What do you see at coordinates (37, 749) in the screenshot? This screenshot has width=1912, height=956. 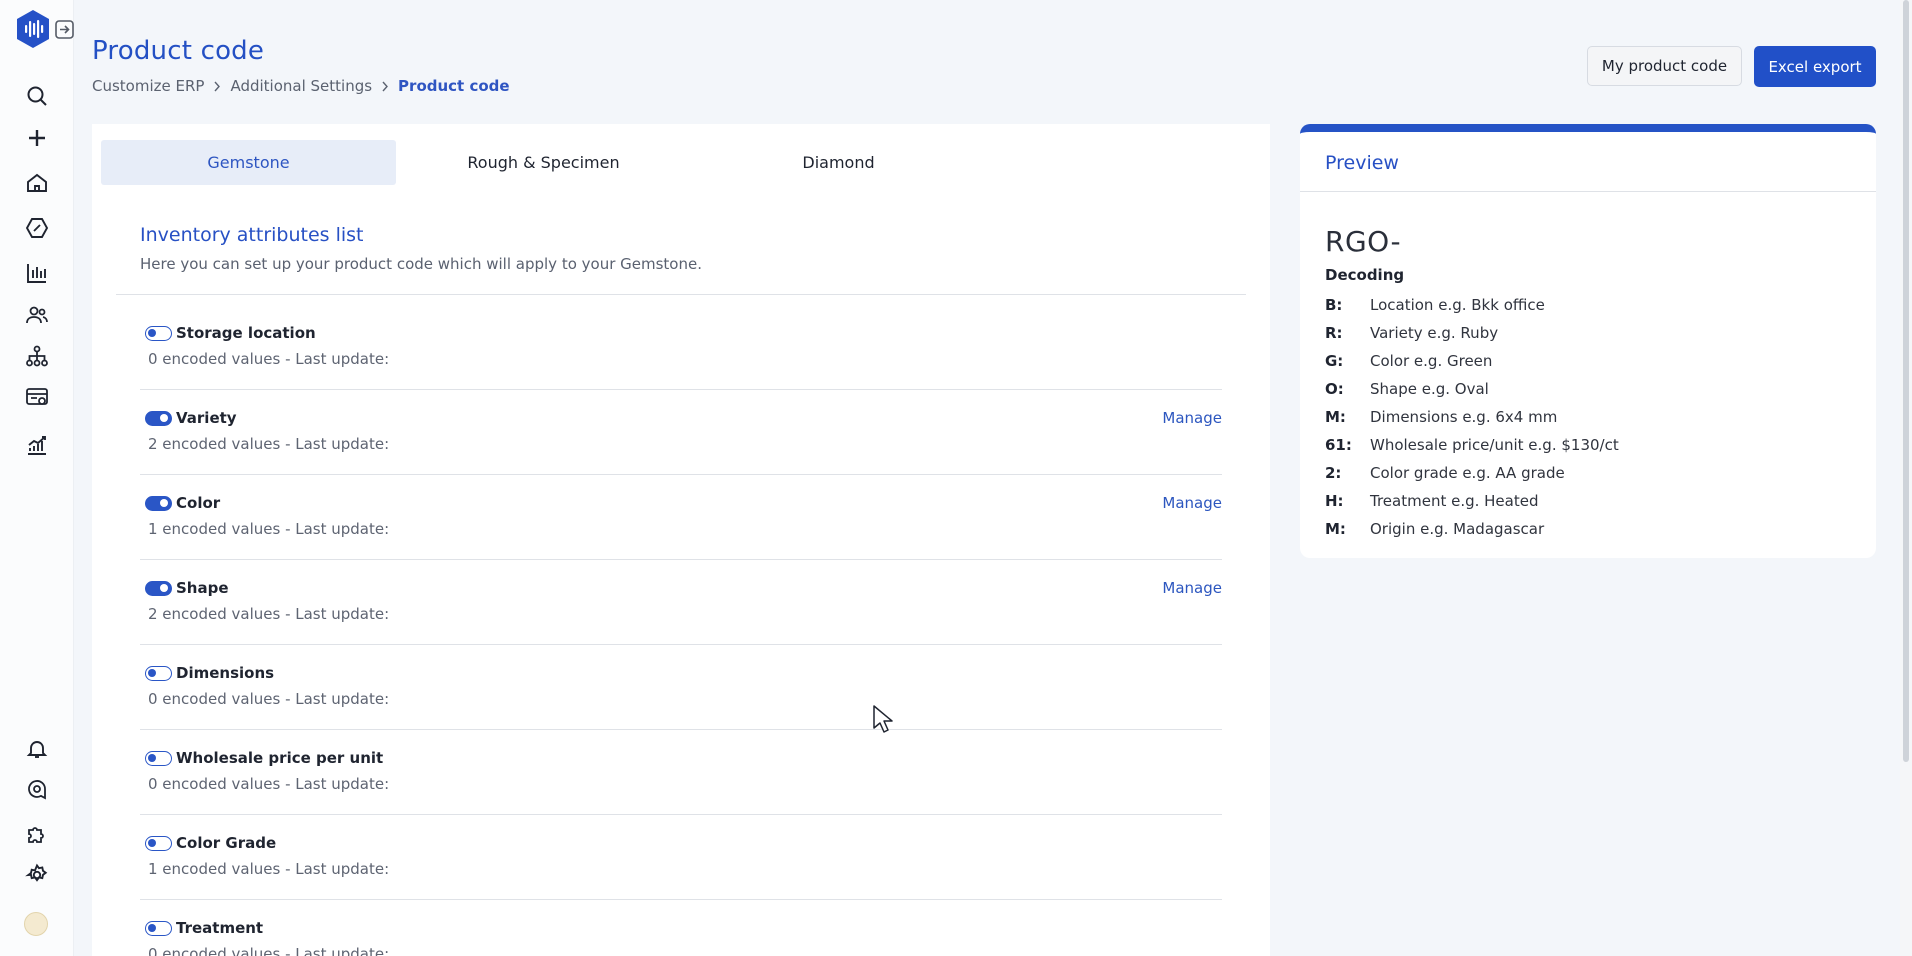 I see `bell-icon` at bounding box center [37, 749].